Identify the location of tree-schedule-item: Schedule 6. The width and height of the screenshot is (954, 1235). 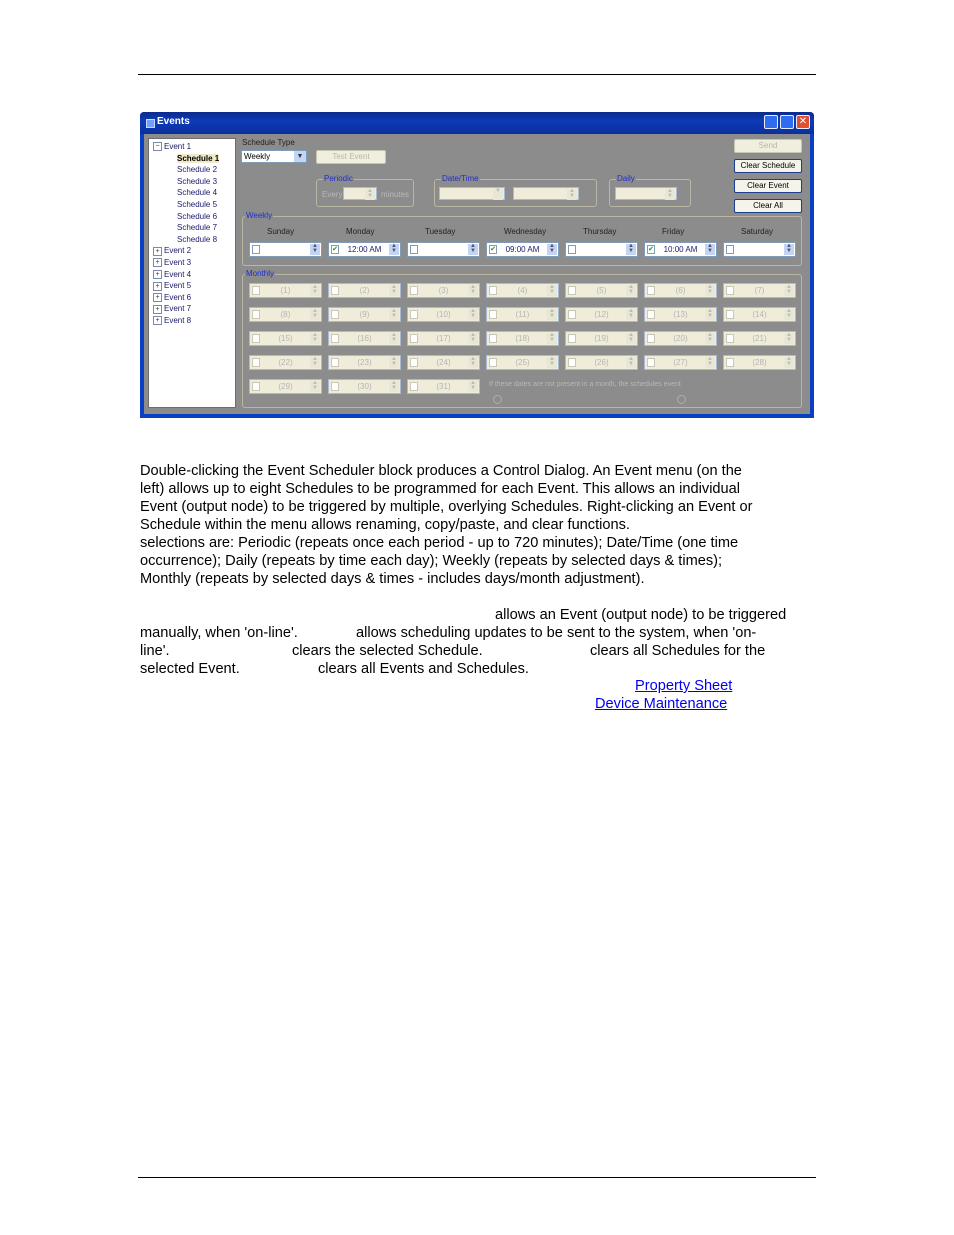
(197, 216).